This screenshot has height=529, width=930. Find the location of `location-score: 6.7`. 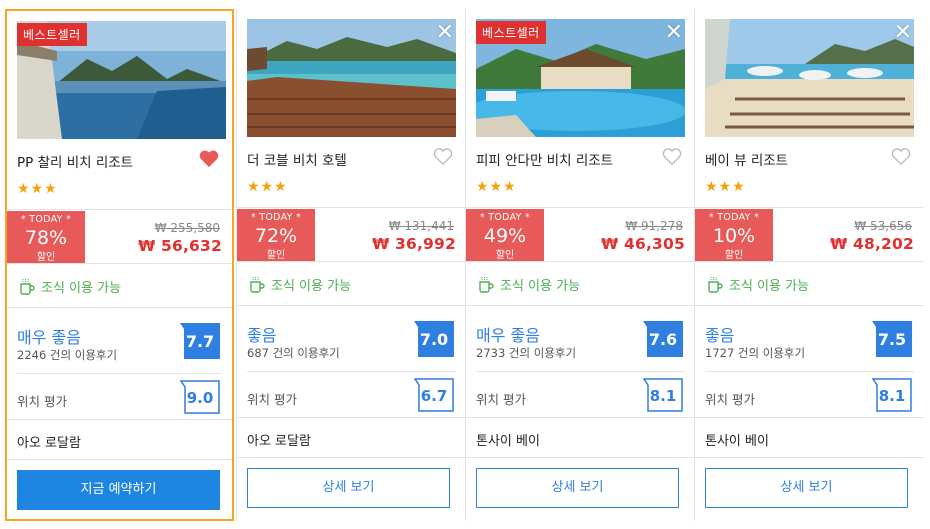

location-score: 6.7 is located at coordinates (434, 396).